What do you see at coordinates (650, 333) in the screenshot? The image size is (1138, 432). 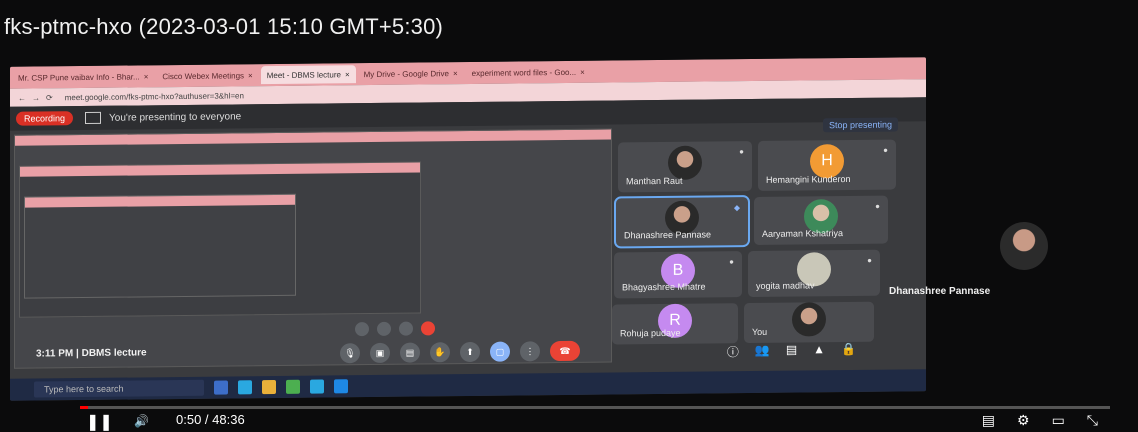 I see `participant-name: Rohuja pudaye` at bounding box center [650, 333].